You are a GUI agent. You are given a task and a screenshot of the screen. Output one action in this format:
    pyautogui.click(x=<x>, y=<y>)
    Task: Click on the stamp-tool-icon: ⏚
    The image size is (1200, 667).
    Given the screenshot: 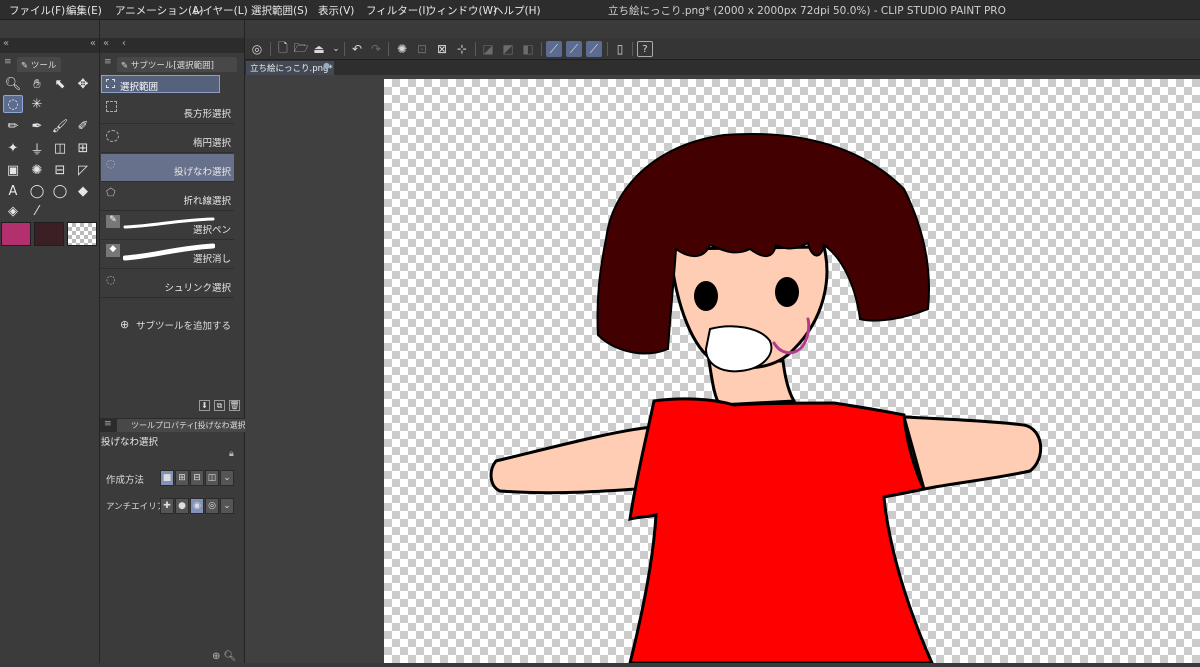 What is the action you would take?
    pyautogui.click(x=37, y=148)
    